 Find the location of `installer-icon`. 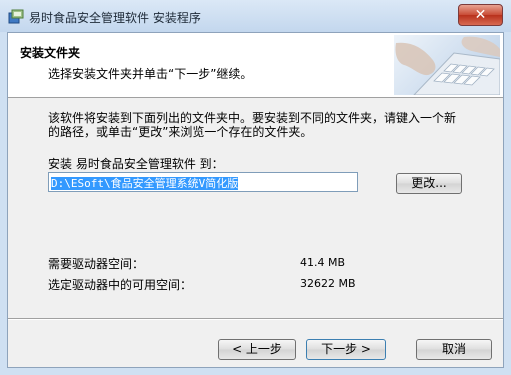

installer-icon is located at coordinates (16, 16).